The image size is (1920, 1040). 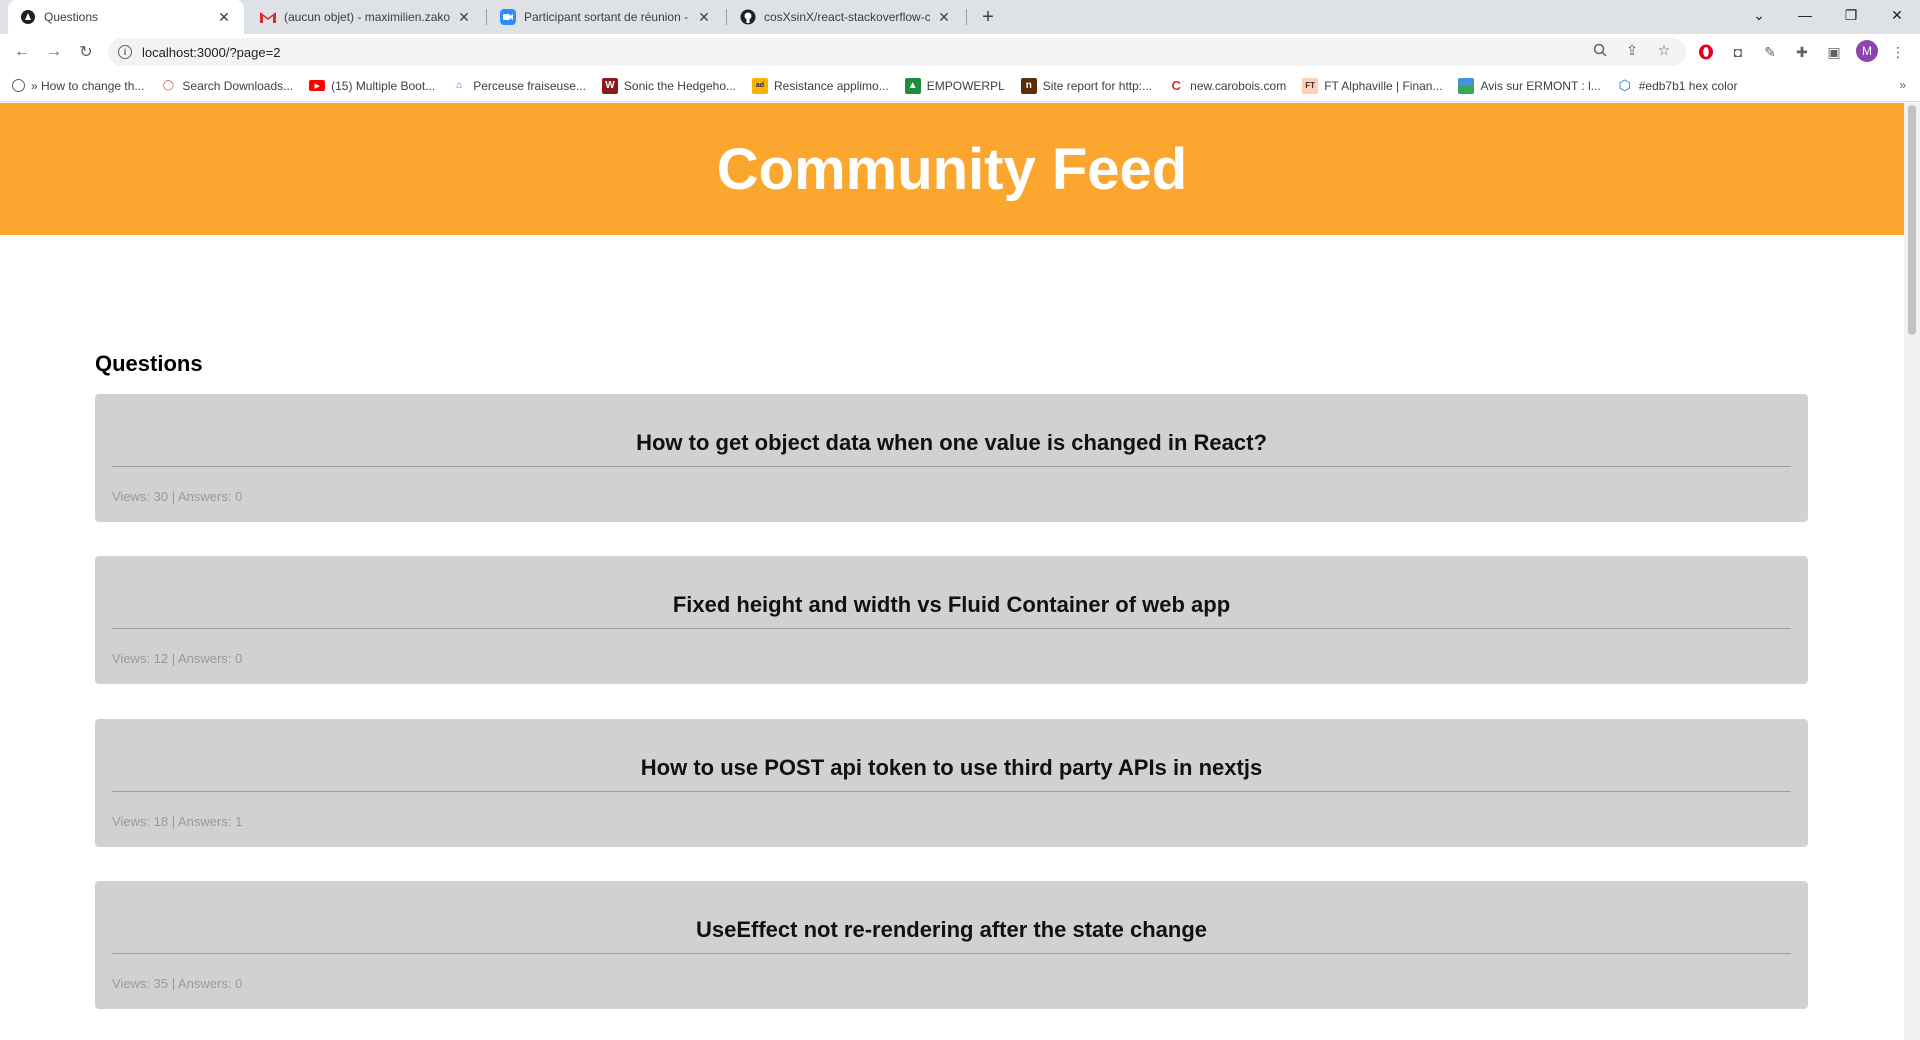 What do you see at coordinates (609, 85) in the screenshot?
I see `wiki-icon: W` at bounding box center [609, 85].